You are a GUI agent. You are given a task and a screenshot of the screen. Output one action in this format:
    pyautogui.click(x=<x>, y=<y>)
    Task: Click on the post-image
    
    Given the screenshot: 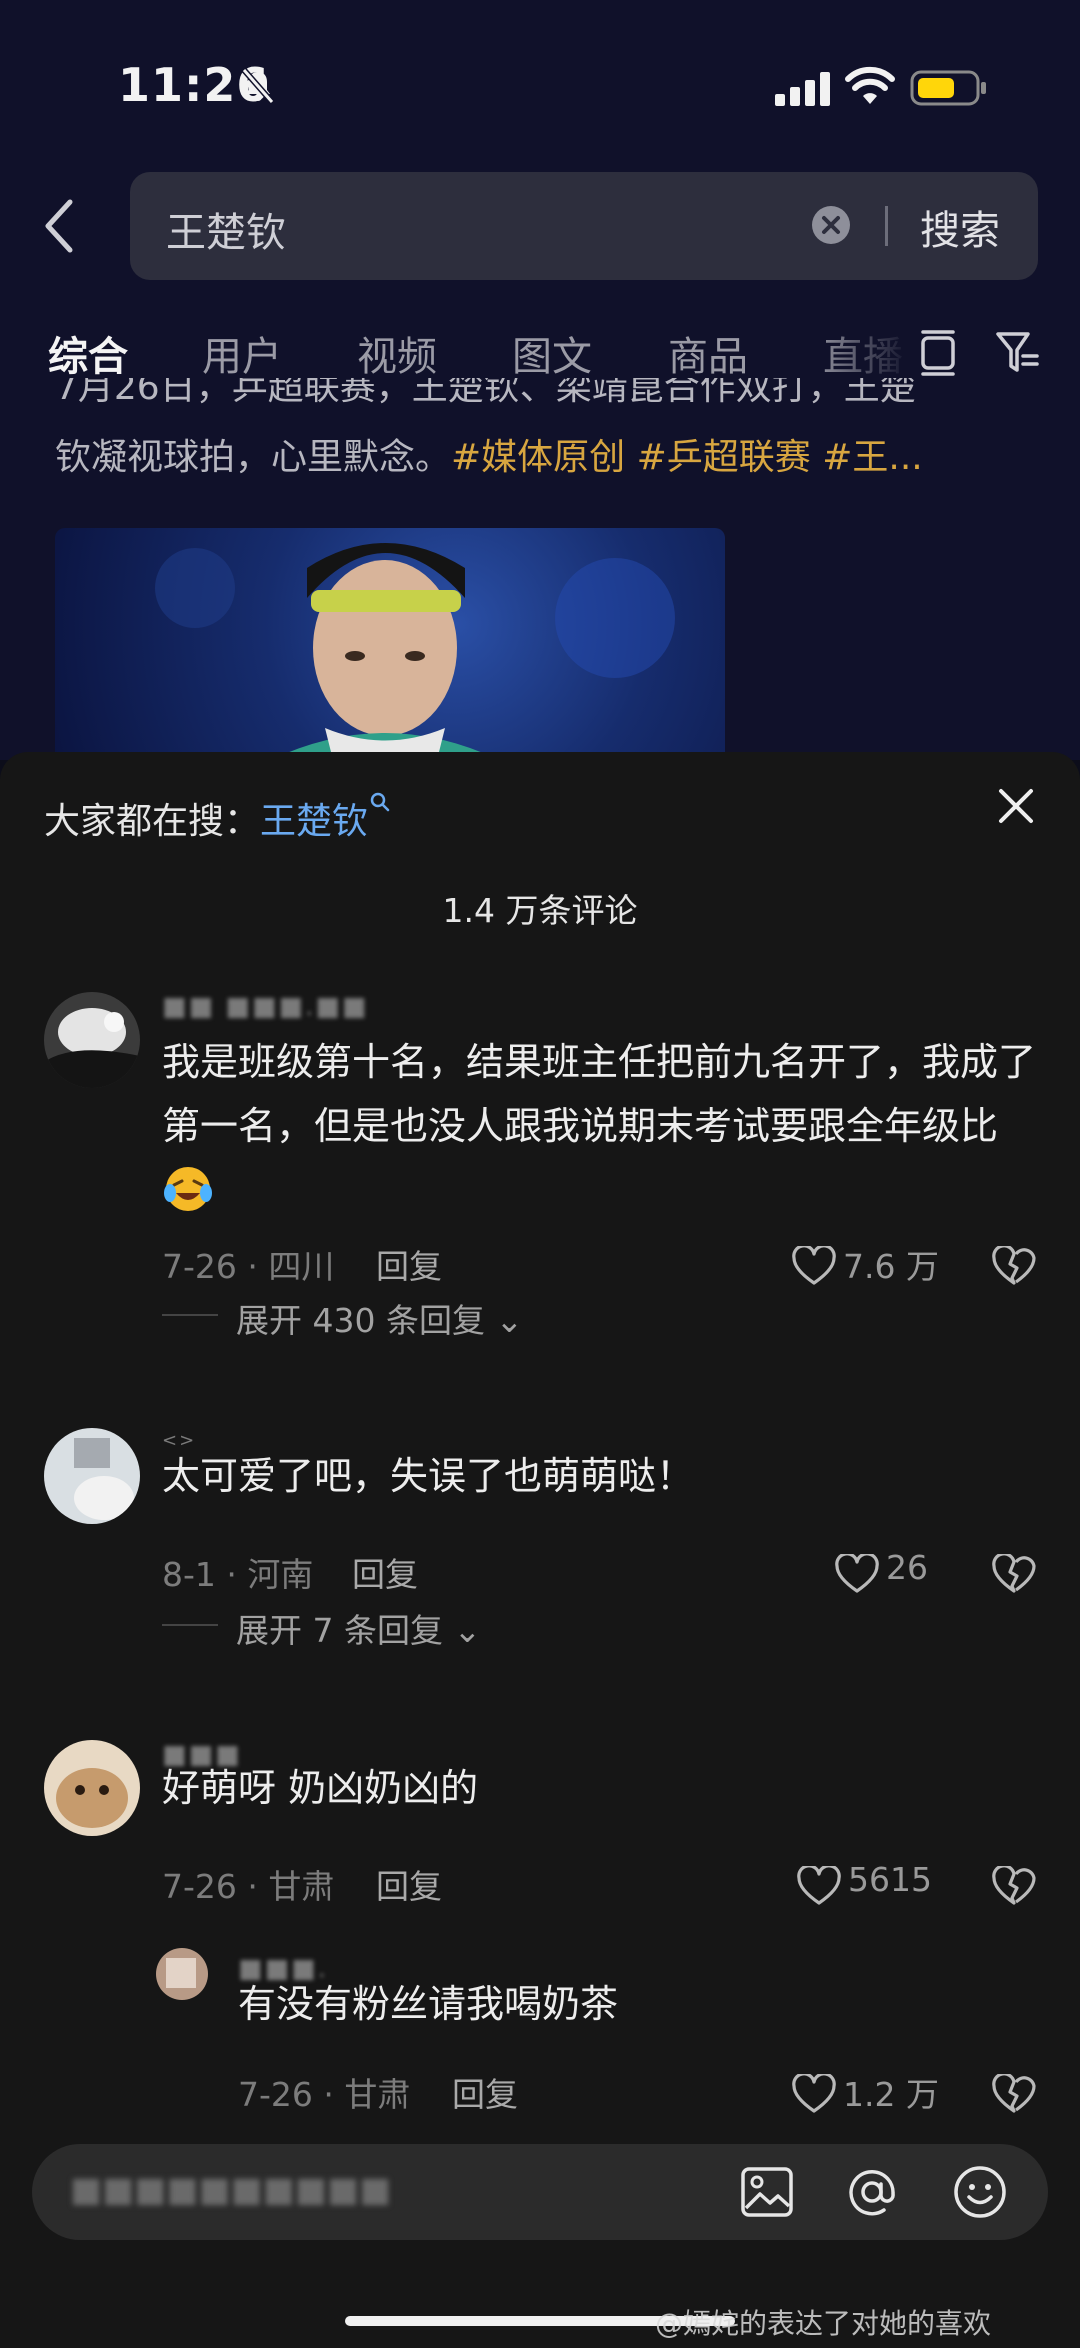 What is the action you would take?
    pyautogui.click(x=390, y=644)
    